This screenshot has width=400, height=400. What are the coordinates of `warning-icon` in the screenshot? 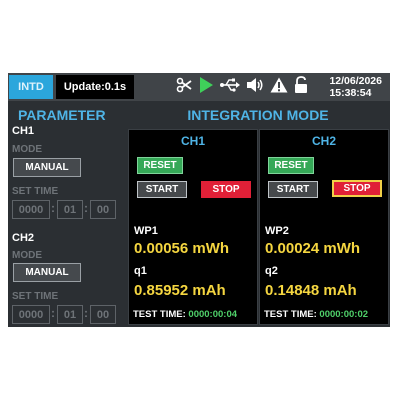 It's located at (279, 87).